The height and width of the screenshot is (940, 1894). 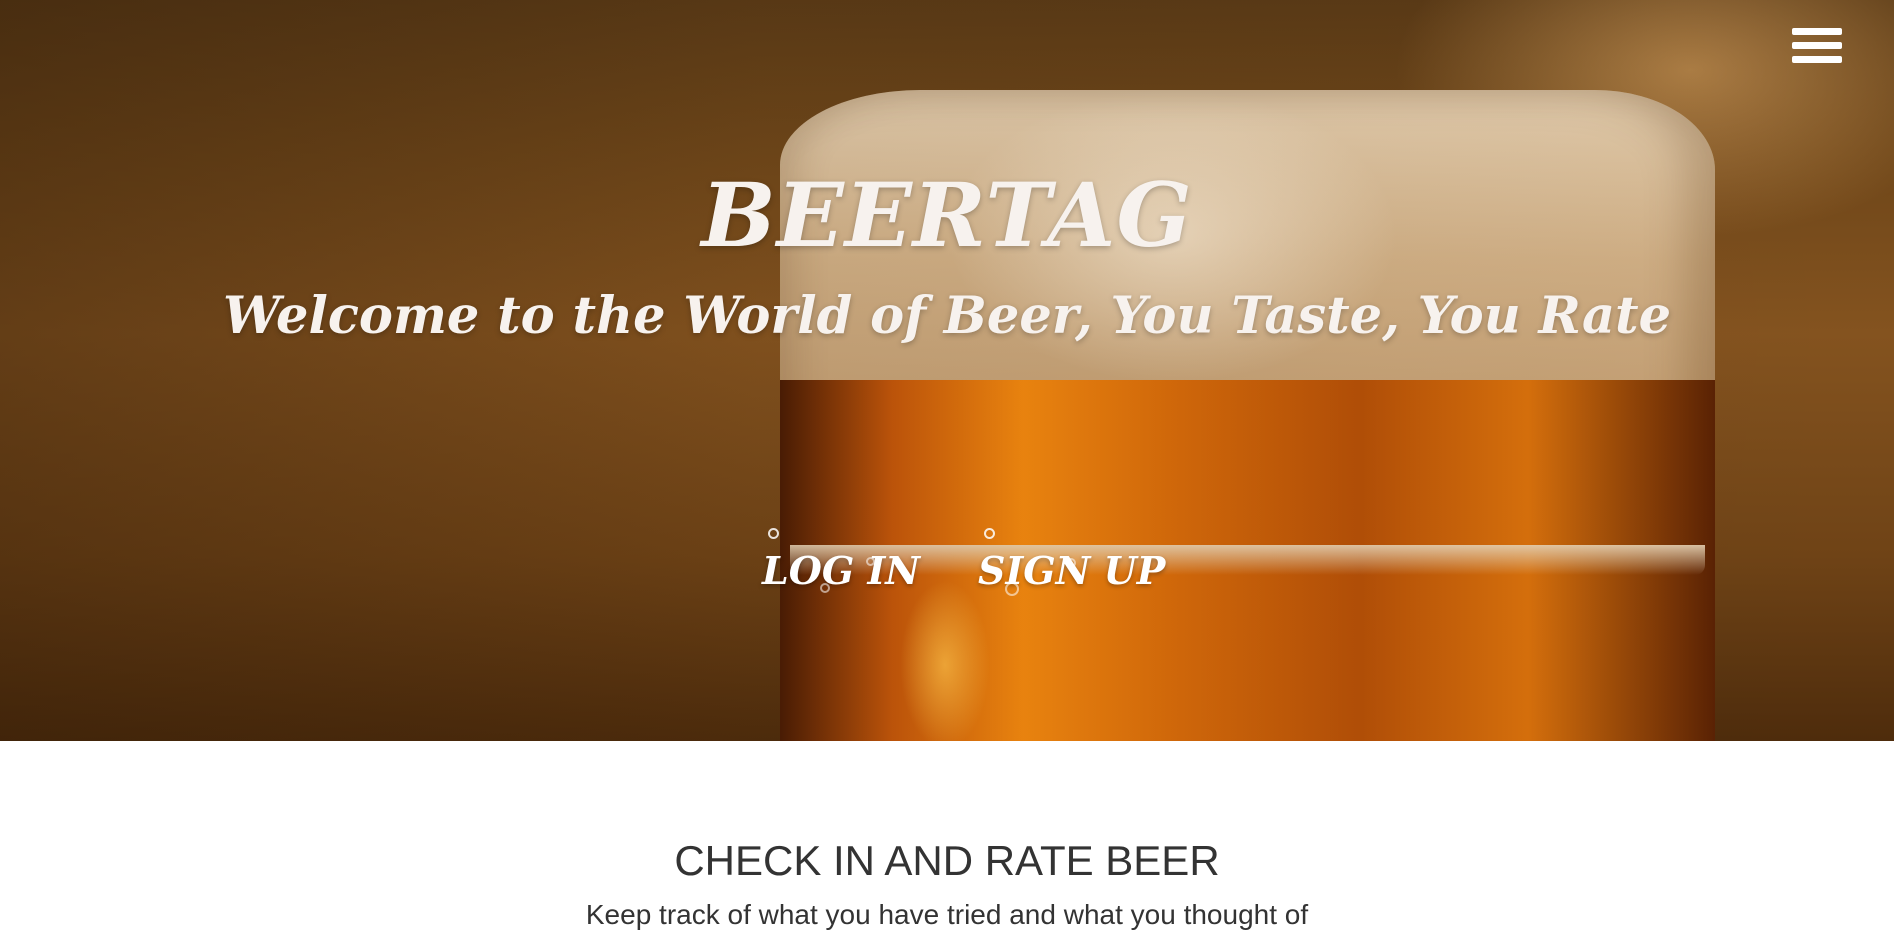 I want to click on login-label: LOG IN, so click(x=841, y=570).